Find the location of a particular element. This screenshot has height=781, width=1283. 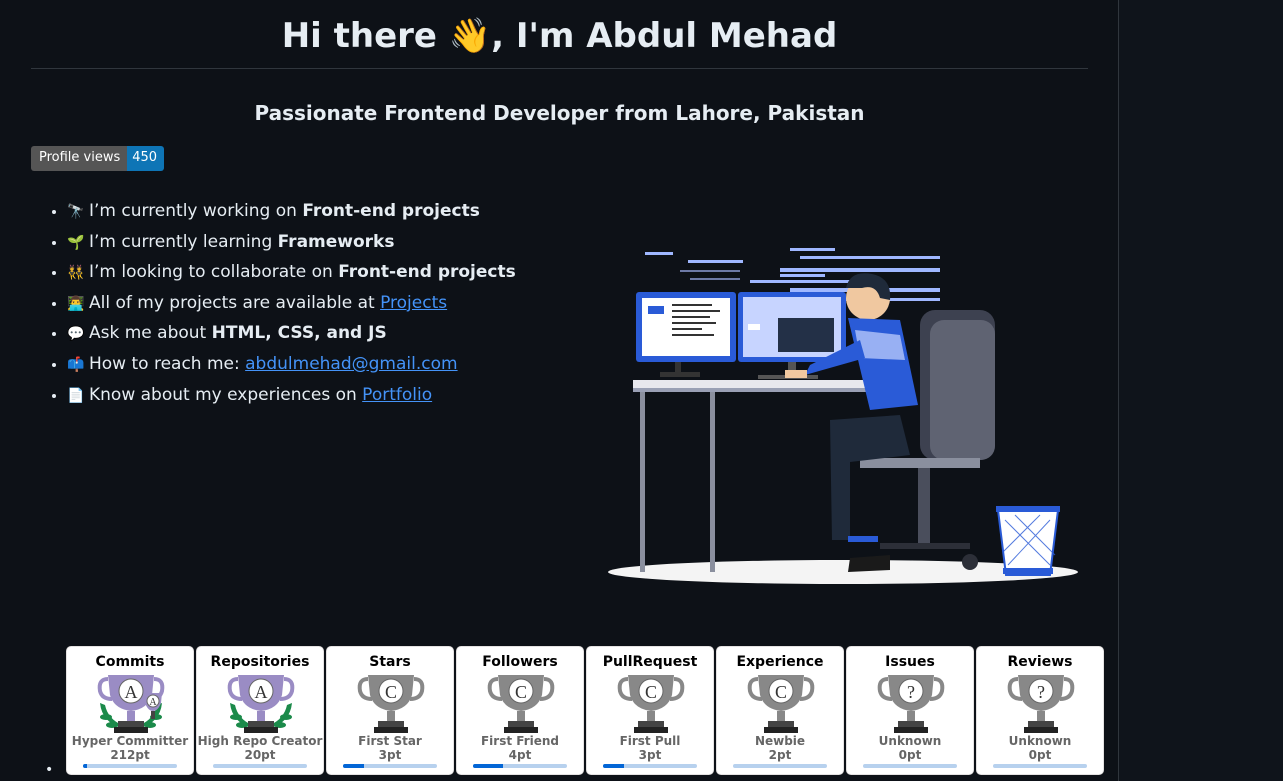

speech-bubble-icon: 💬 is located at coordinates (76, 334).